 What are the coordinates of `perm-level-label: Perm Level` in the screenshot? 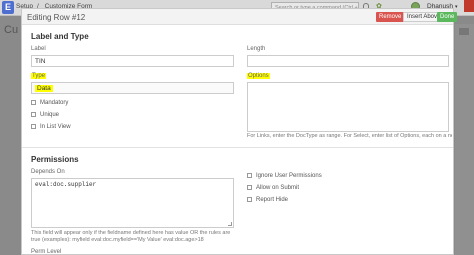 It's located at (46, 252).